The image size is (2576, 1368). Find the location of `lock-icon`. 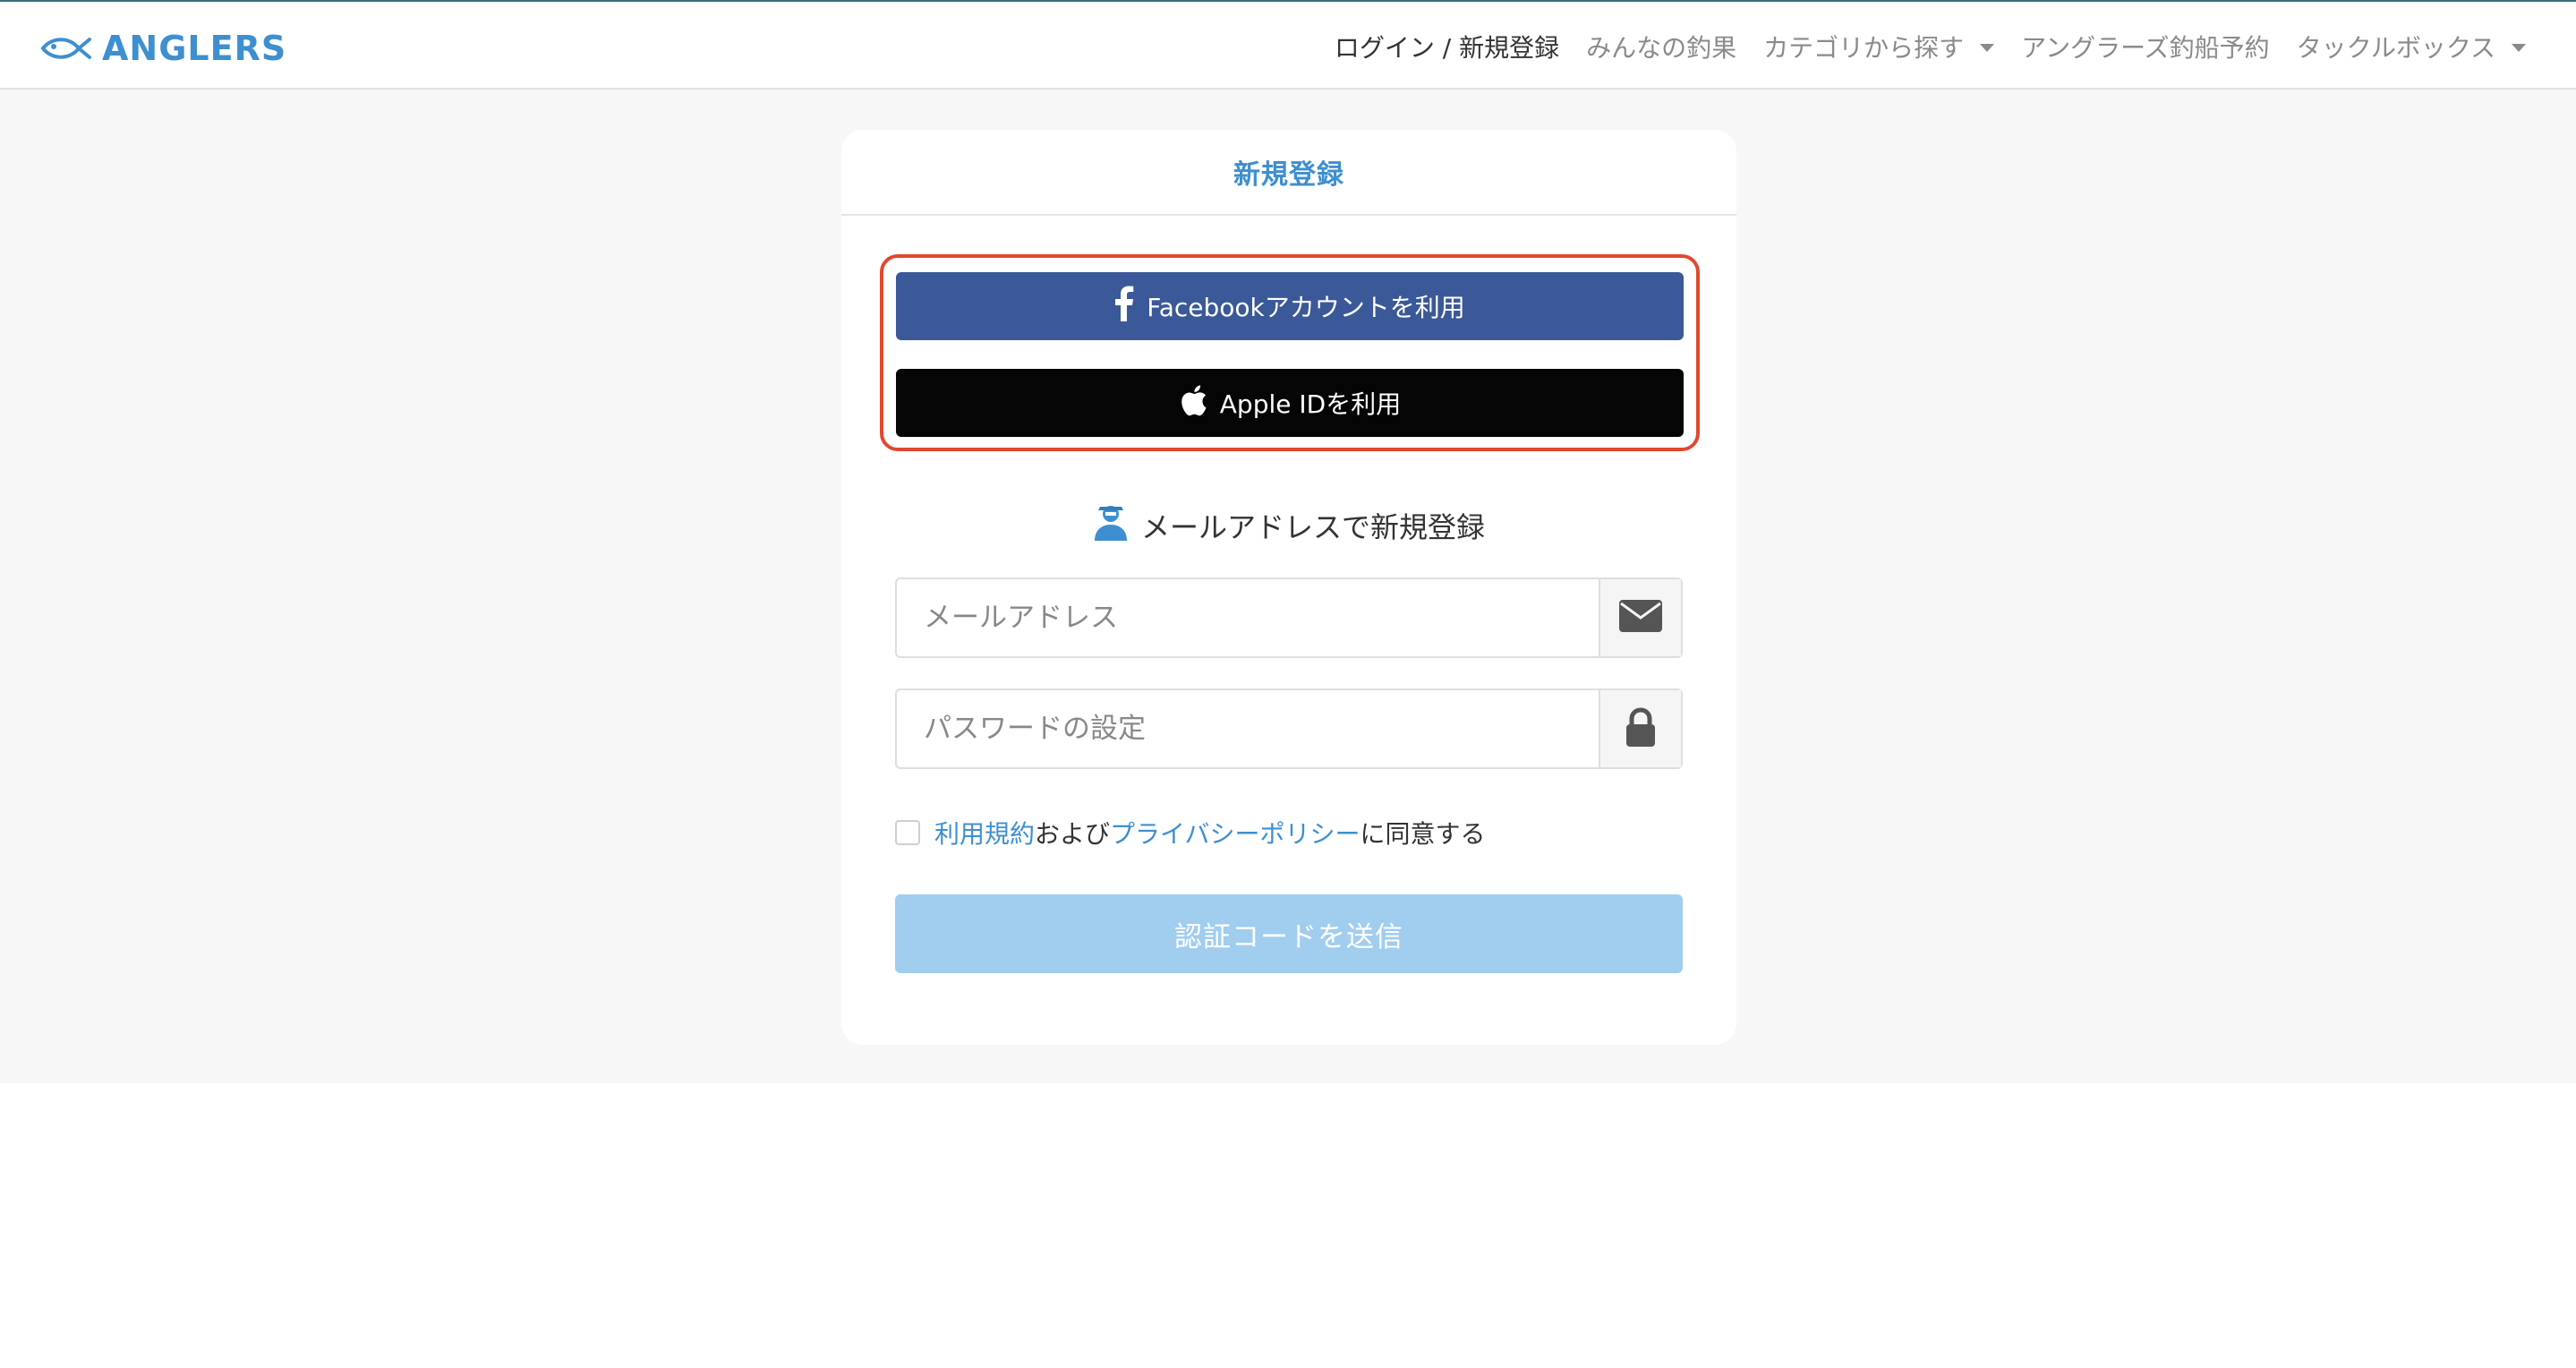

lock-icon is located at coordinates (1641, 728).